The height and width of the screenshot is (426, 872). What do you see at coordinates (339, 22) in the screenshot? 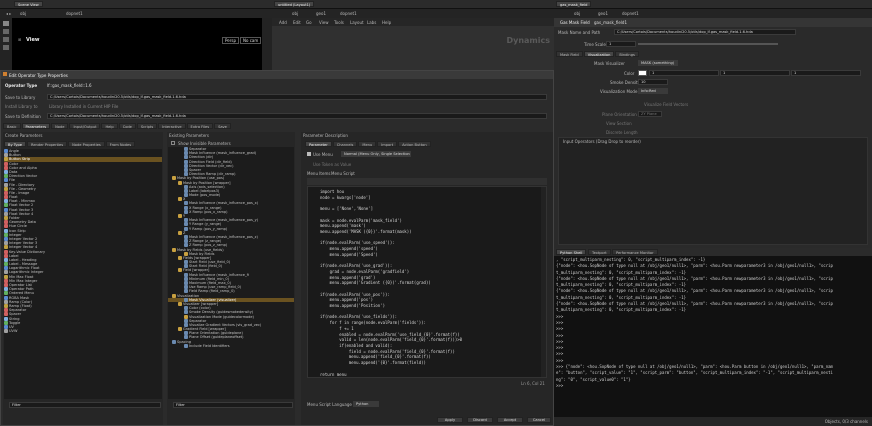
I see `menu-tools: Tools` at bounding box center [339, 22].